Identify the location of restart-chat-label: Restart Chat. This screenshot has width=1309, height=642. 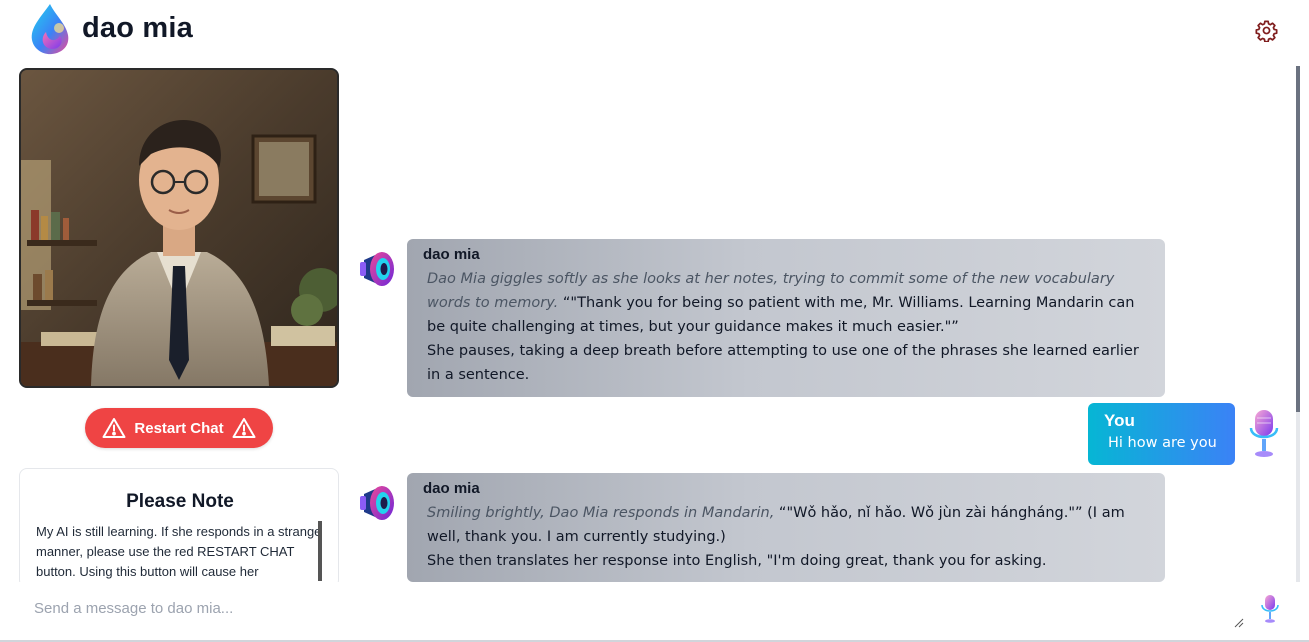
(179, 428).